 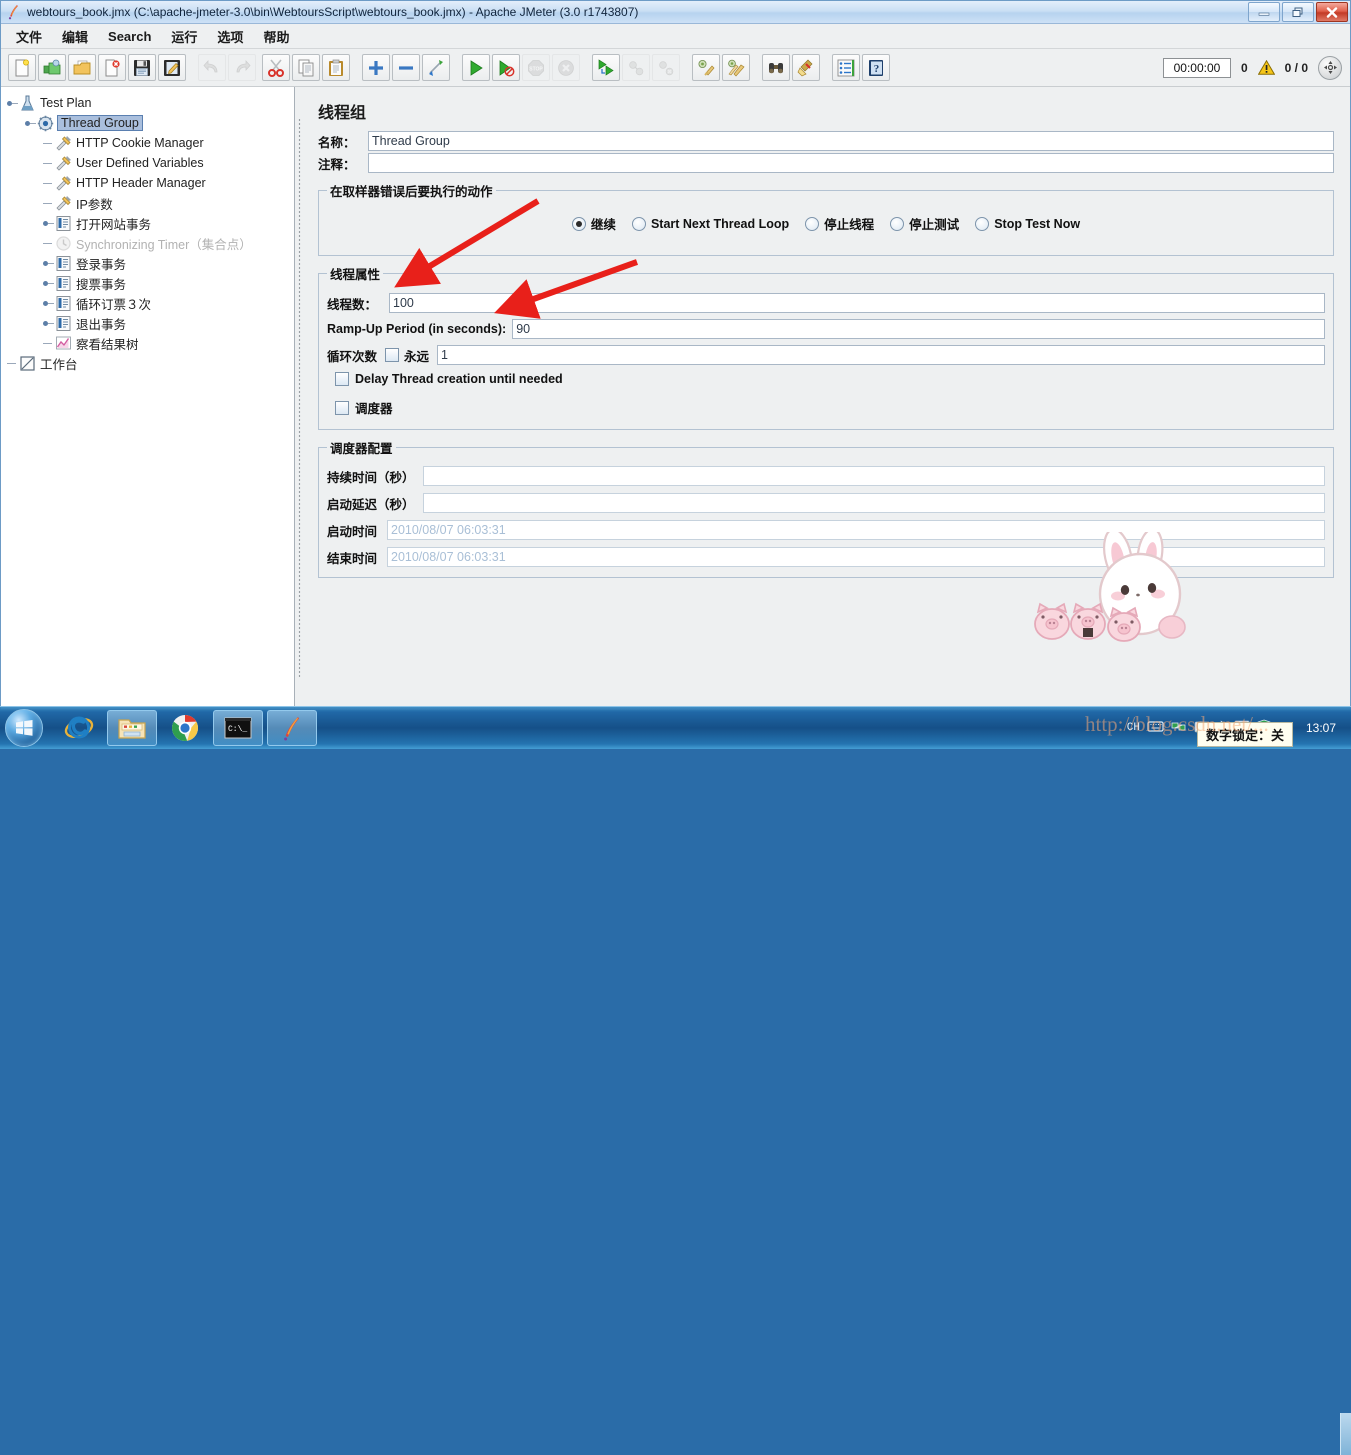 I want to click on tree-node: 搜票事务, so click(x=150, y=283).